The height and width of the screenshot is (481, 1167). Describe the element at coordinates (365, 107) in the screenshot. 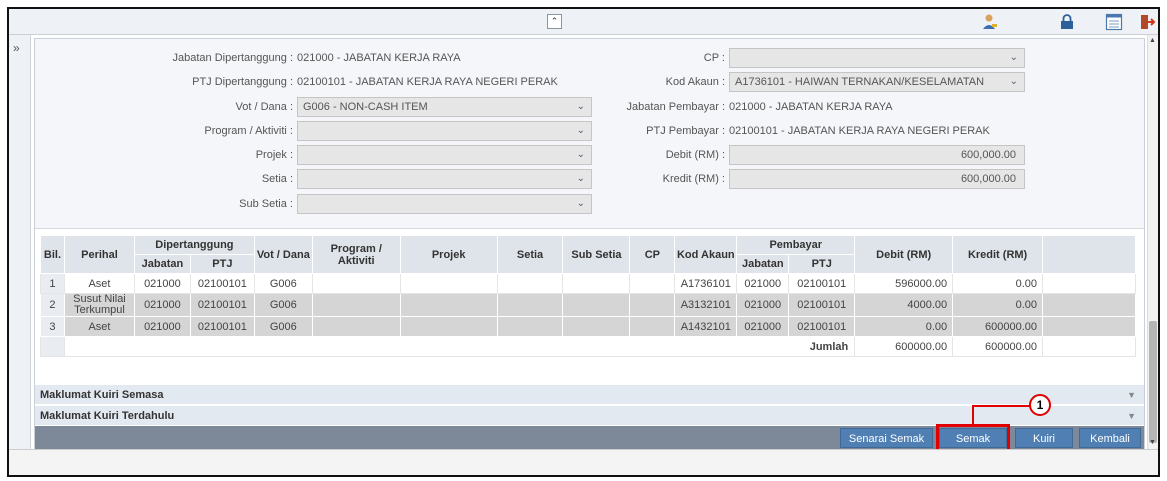

I see `select-value: G006 - NON-CASH ITEM` at that location.